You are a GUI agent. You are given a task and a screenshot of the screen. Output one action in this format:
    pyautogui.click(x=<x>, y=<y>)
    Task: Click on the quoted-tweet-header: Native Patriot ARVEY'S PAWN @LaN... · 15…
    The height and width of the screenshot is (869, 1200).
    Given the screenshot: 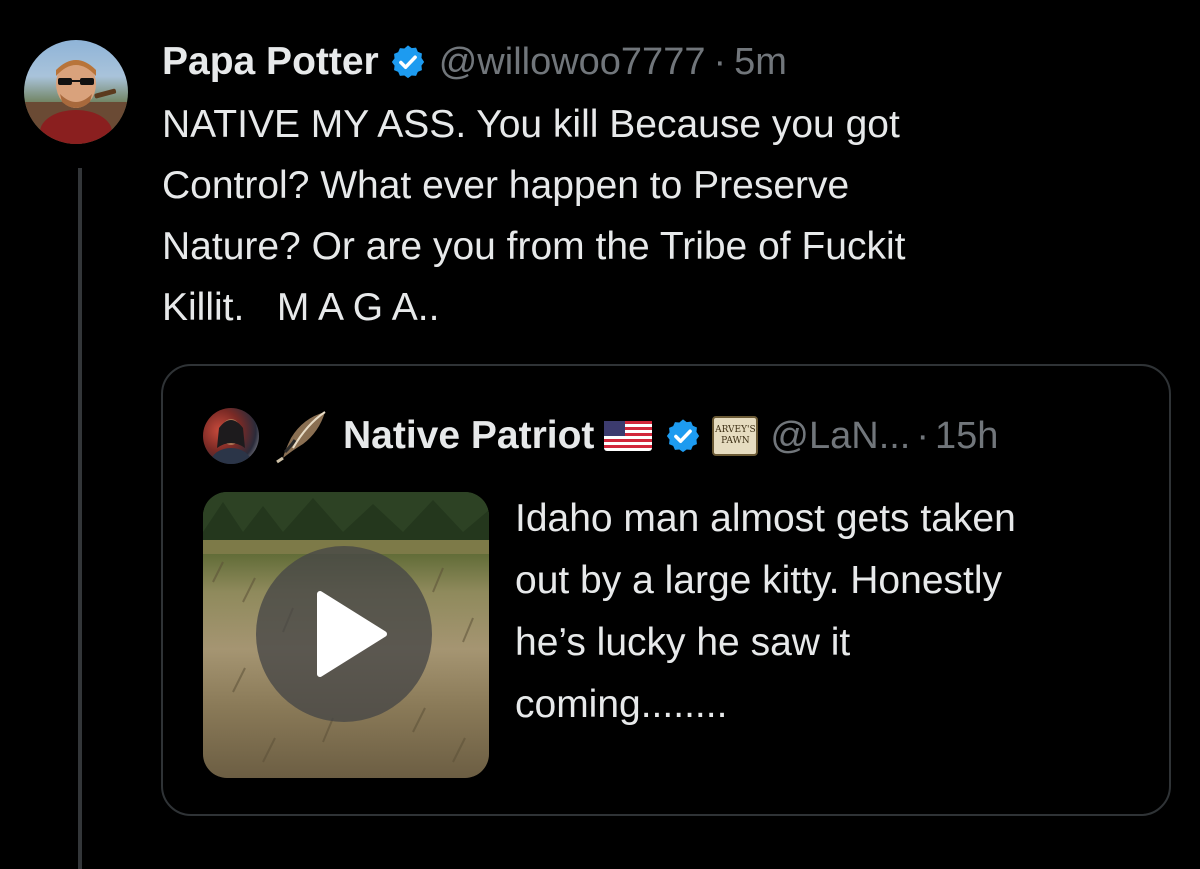 What is the action you would take?
    pyautogui.click(x=600, y=436)
    